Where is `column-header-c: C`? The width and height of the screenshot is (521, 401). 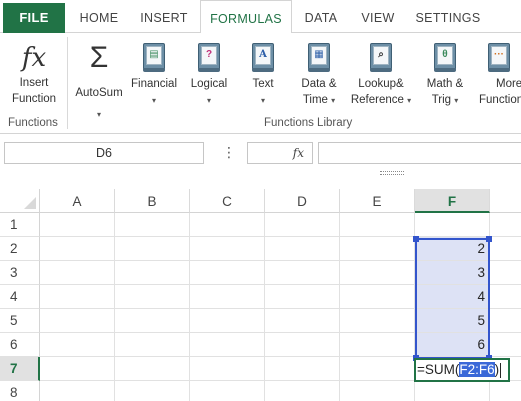
column-header-c: C is located at coordinates (227, 201).